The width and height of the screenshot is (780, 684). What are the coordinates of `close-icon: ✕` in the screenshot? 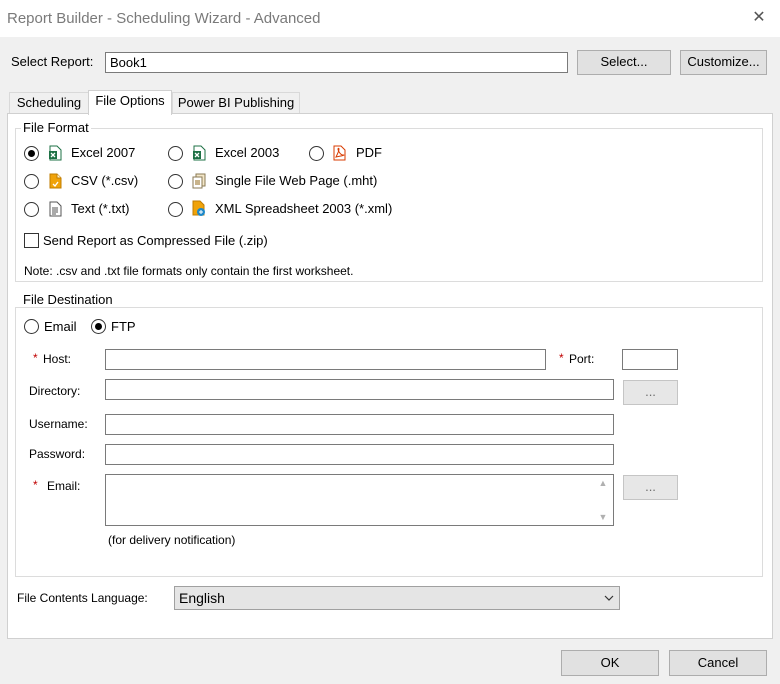 It's located at (759, 18).